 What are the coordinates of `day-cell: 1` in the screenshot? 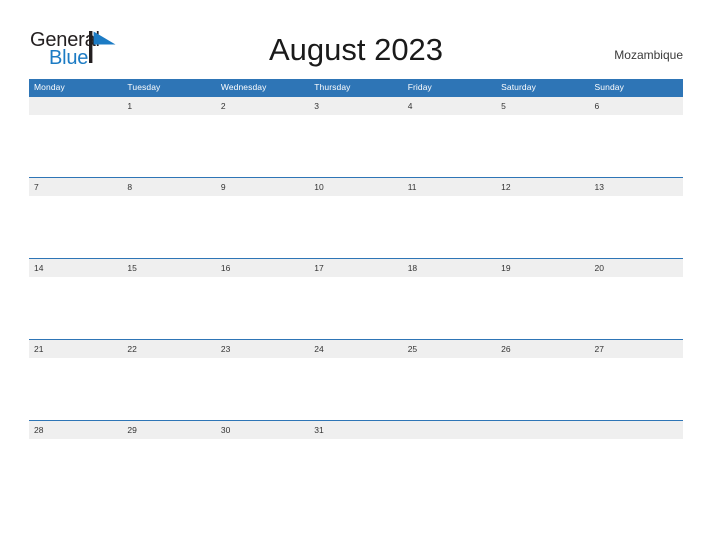 It's located at (168, 106).